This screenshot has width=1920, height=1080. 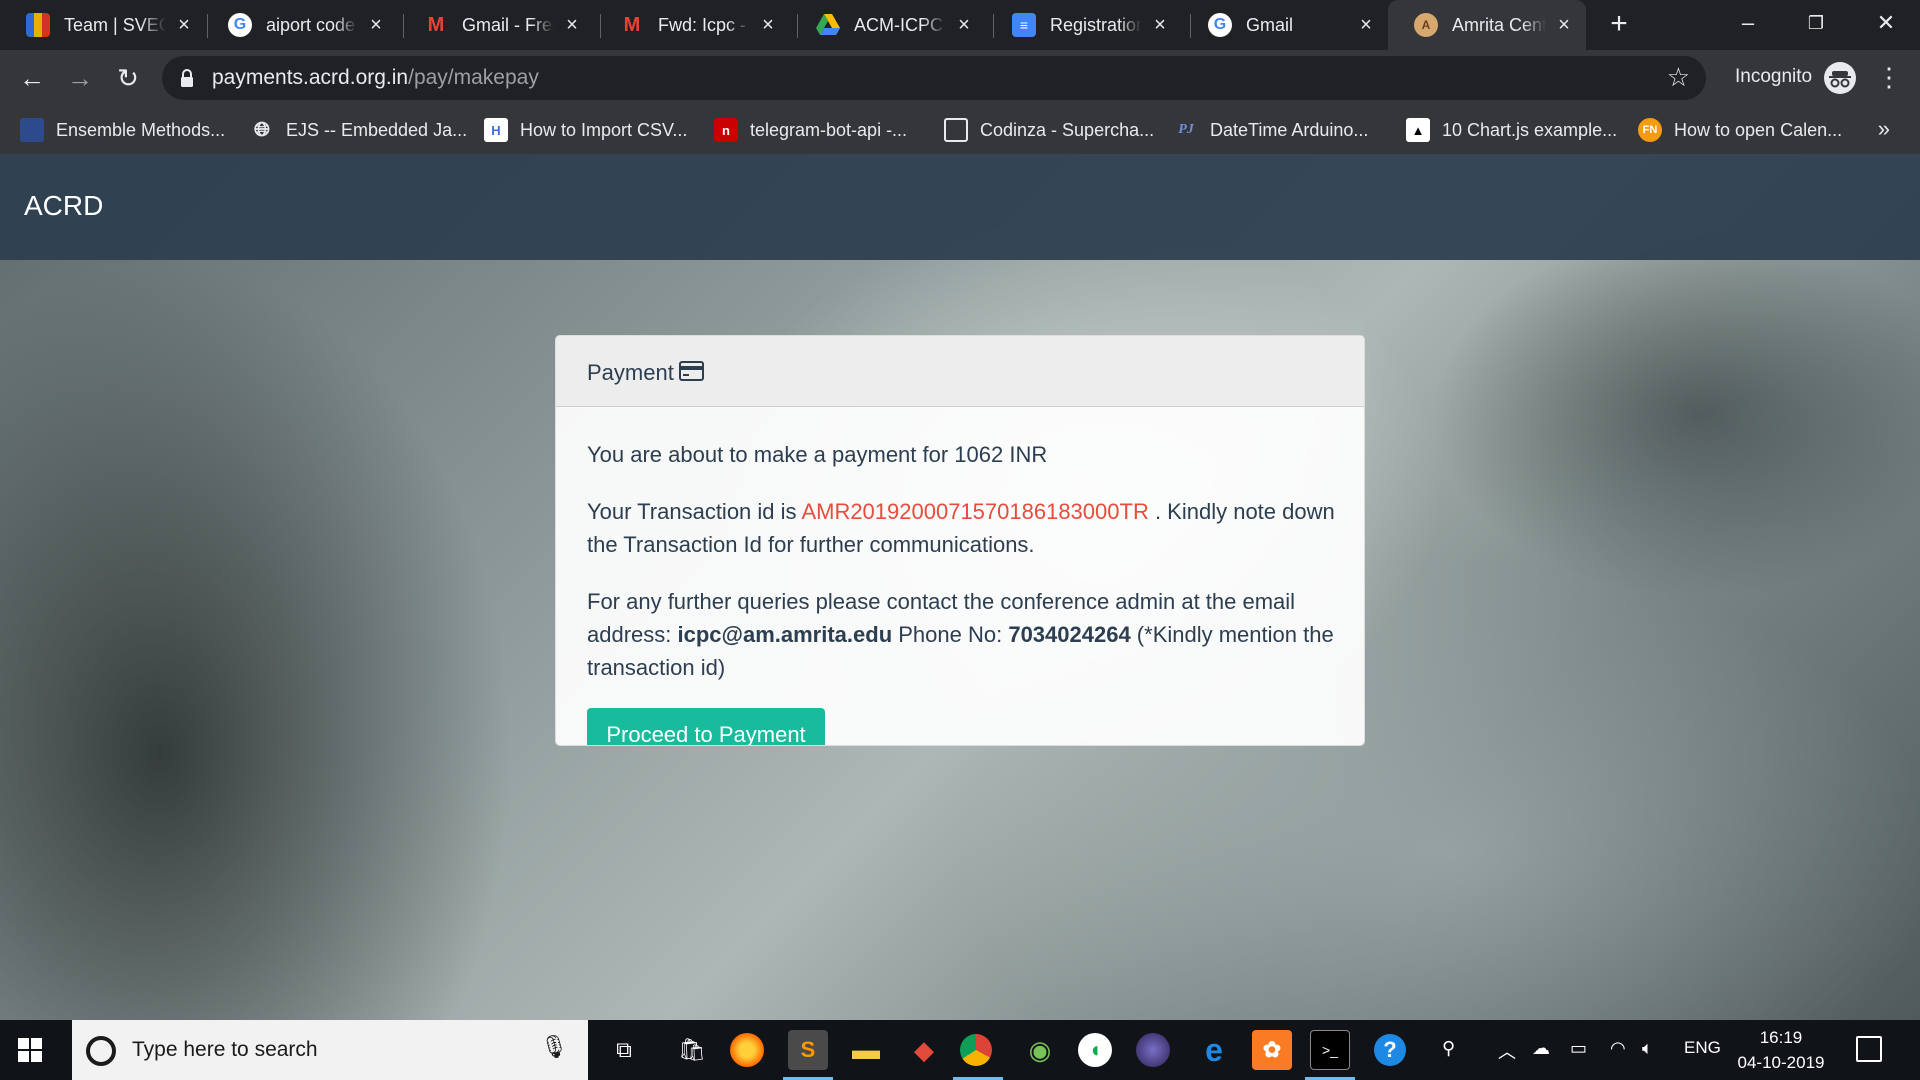 I want to click on git-icon: ◆, so click(x=924, y=1050).